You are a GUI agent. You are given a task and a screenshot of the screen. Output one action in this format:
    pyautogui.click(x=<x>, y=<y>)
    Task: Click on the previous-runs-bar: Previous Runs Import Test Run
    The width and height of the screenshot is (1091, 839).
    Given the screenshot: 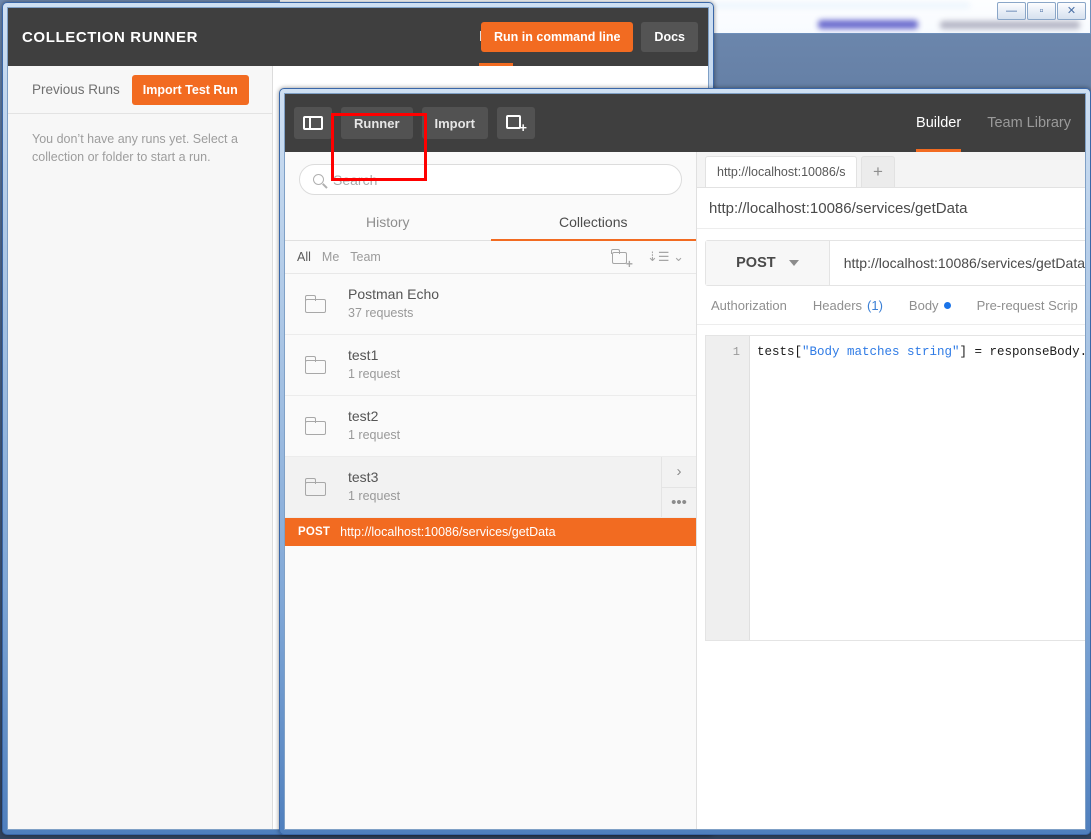 What is the action you would take?
    pyautogui.click(x=140, y=90)
    